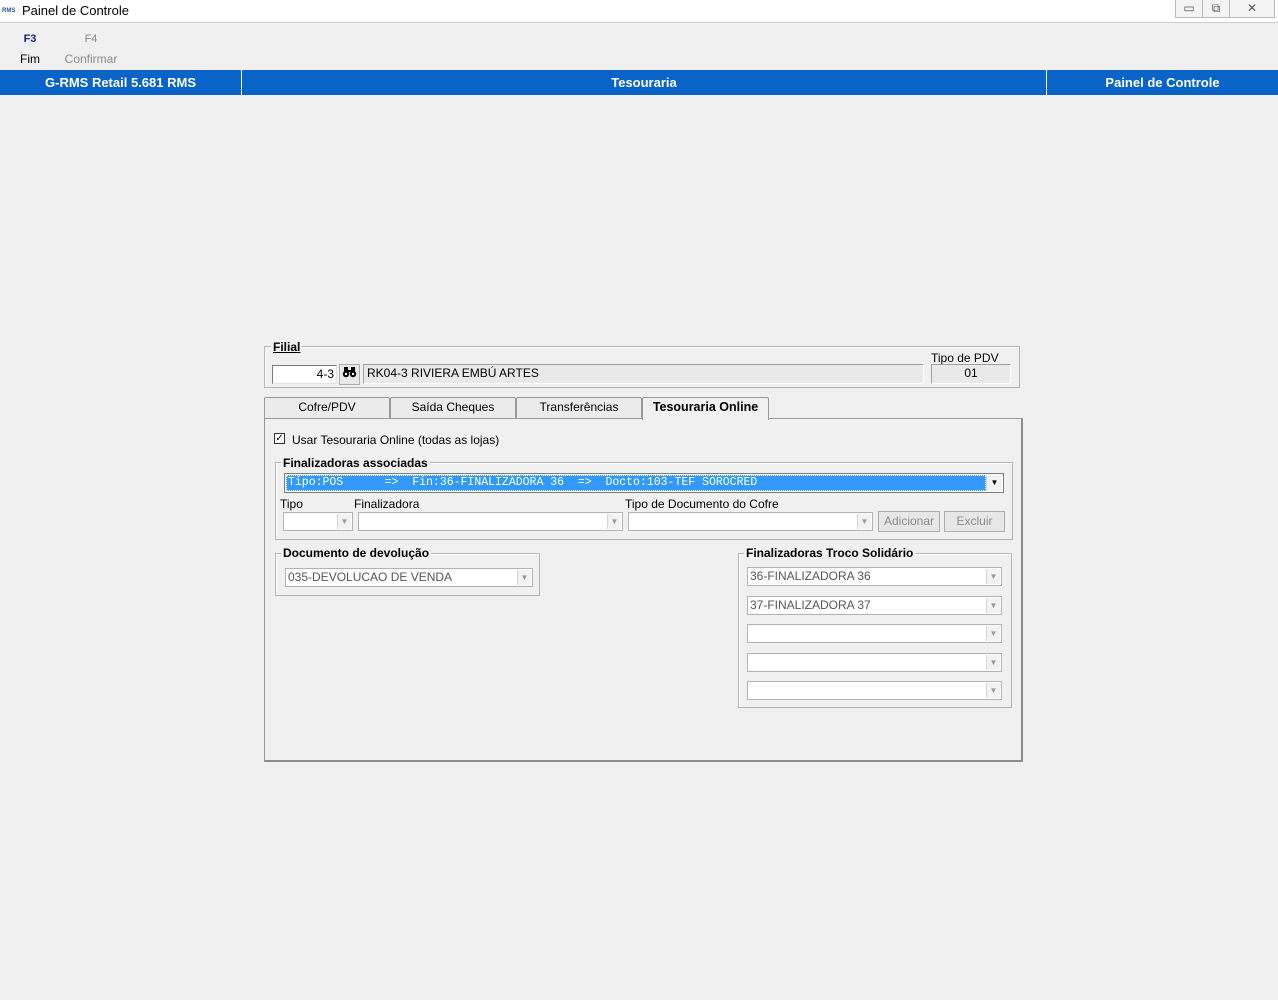 Image resolution: width=1278 pixels, height=1000 pixels. What do you see at coordinates (874, 690) in the screenshot?
I see `troco-select-5: ▼` at bounding box center [874, 690].